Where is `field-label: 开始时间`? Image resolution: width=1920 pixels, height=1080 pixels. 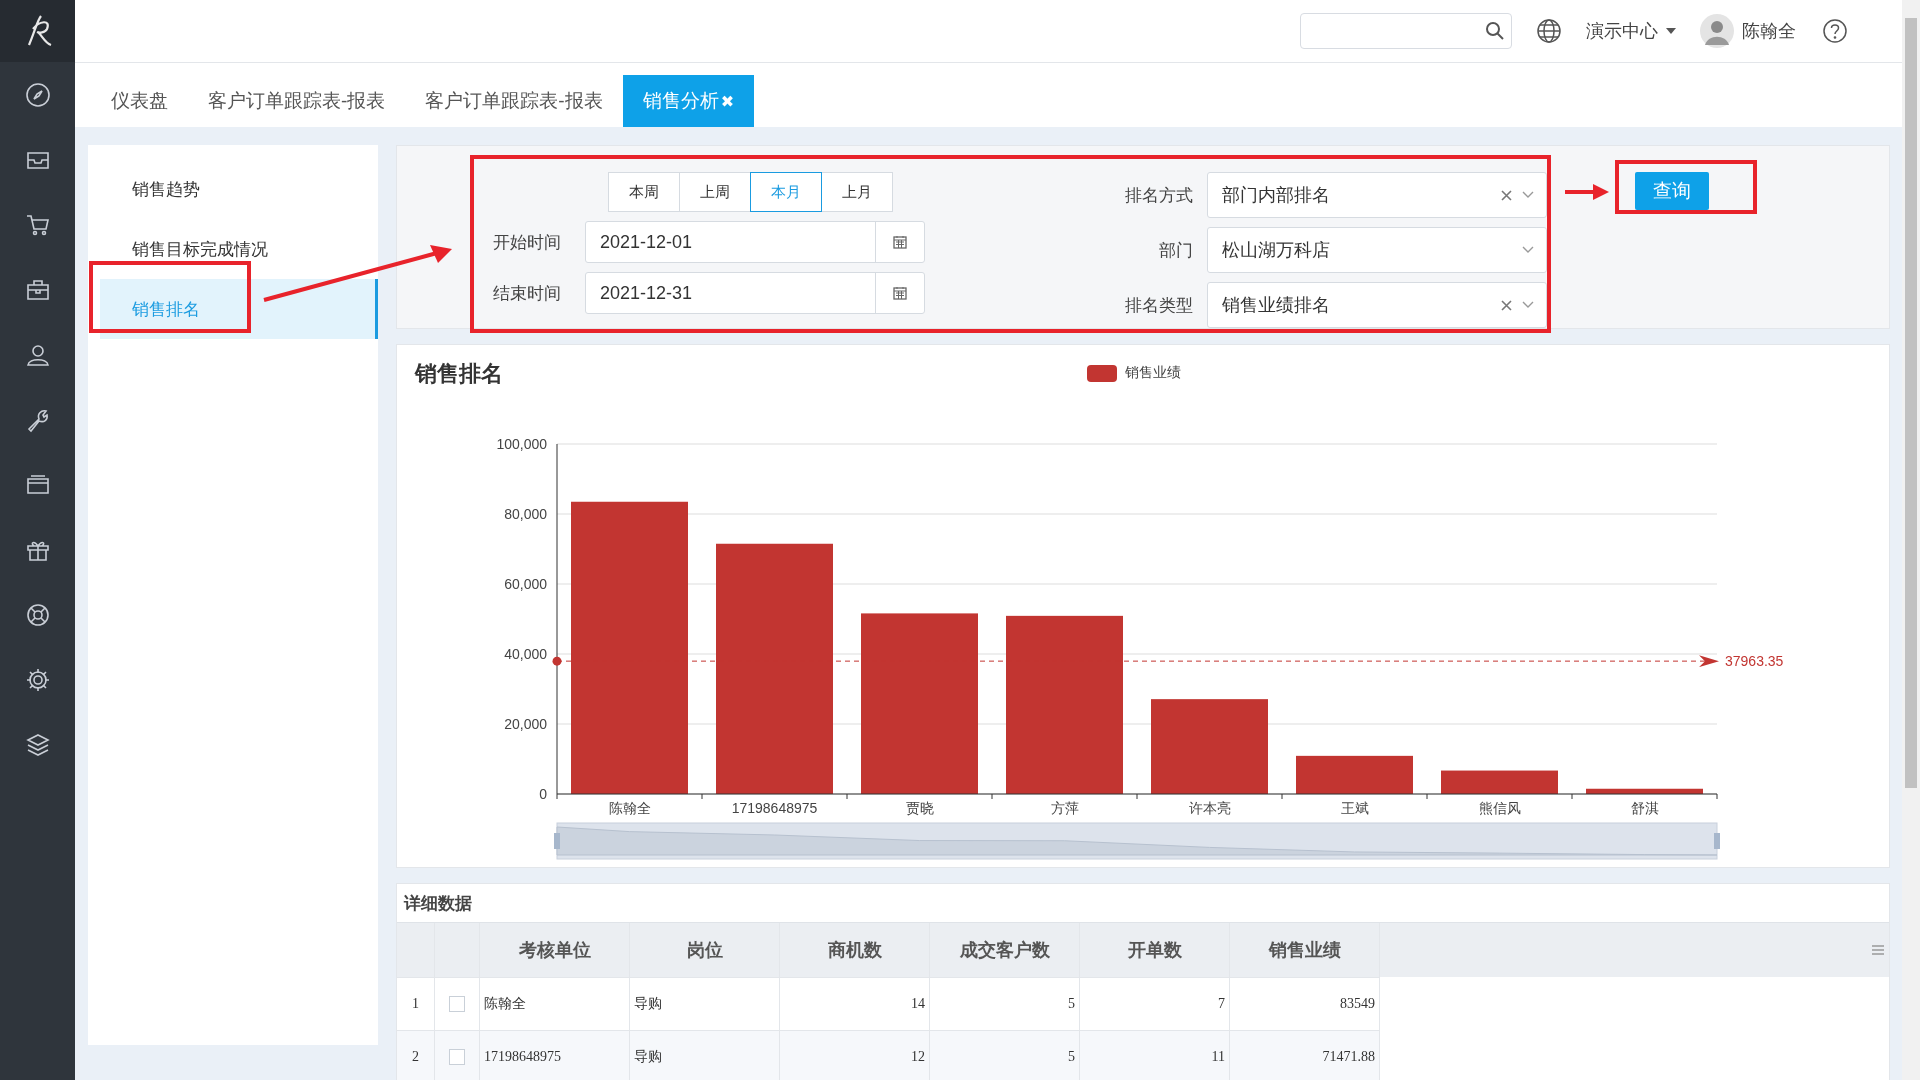
field-label: 开始时间 is located at coordinates (527, 242).